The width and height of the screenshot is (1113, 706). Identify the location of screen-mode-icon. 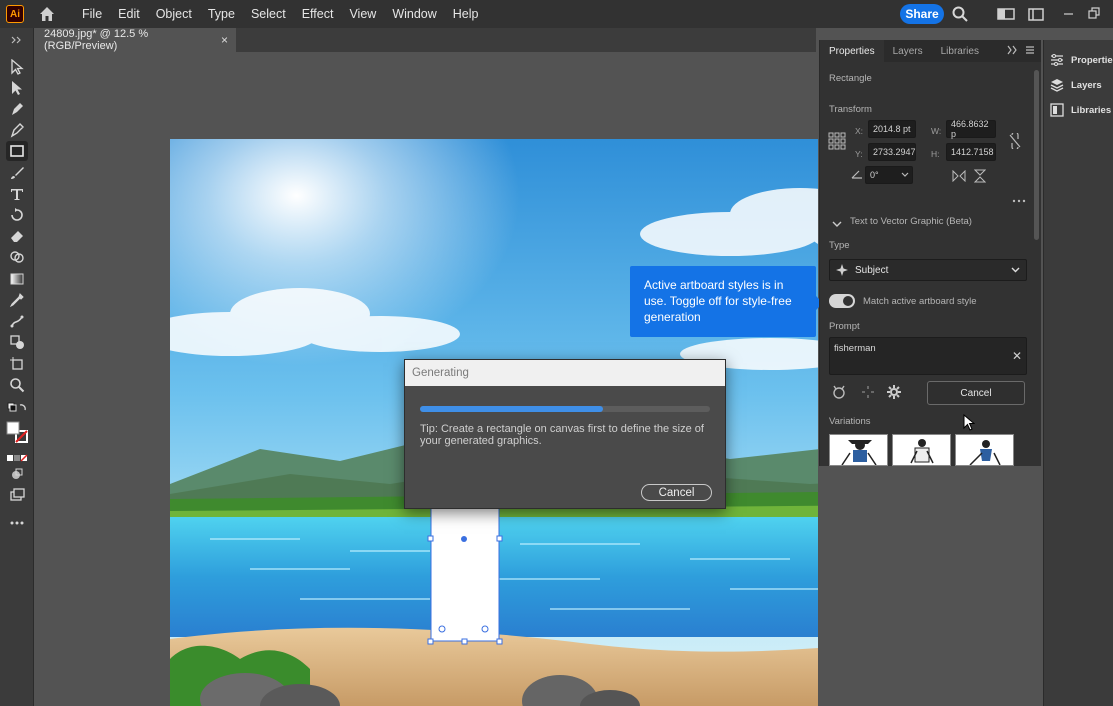
(17, 495).